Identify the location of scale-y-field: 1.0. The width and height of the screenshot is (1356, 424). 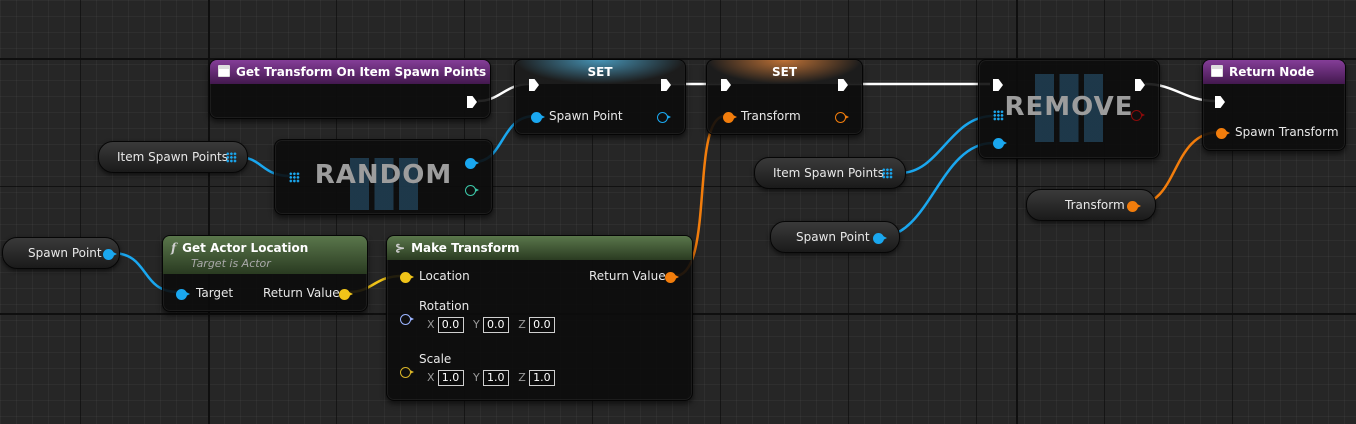
(495, 378).